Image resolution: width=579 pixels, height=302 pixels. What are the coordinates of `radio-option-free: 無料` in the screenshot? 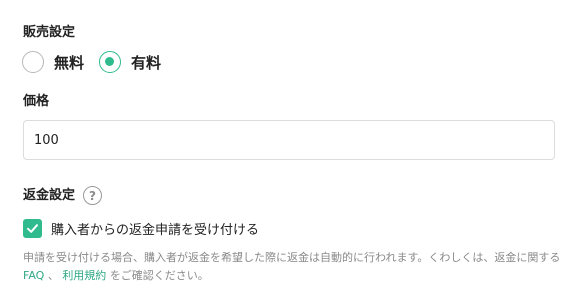 It's located at (53, 62).